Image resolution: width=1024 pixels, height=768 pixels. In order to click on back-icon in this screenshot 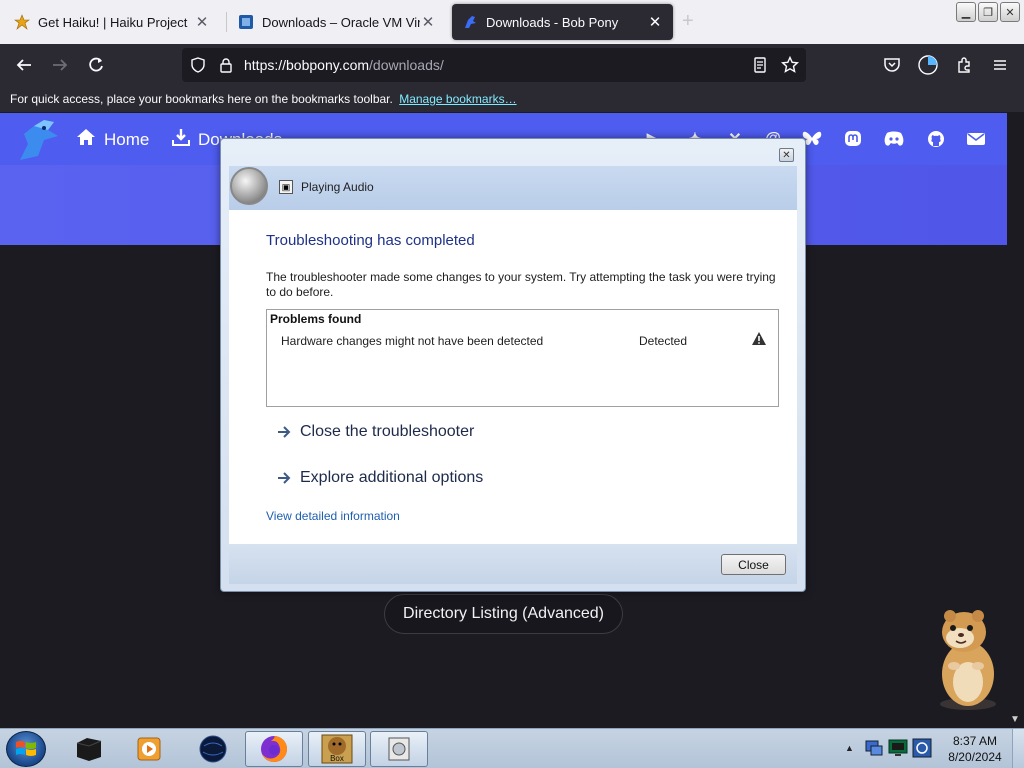, I will do `click(24, 65)`.